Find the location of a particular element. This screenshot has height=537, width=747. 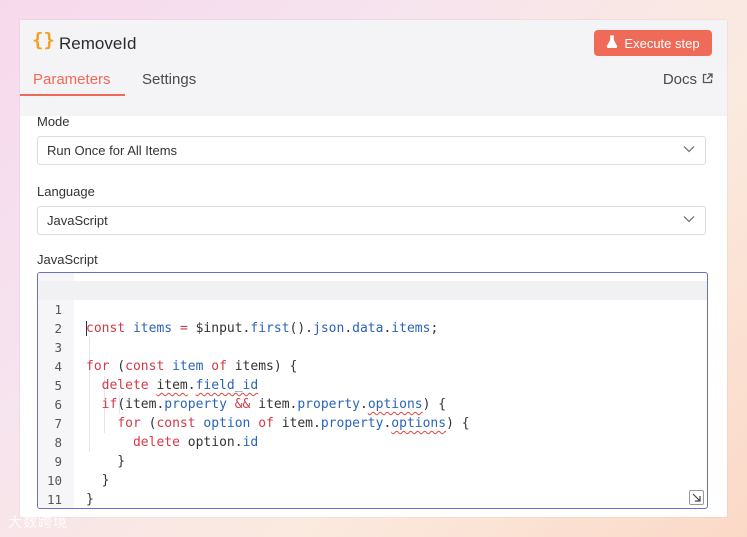

tab-parameters: Parameters is located at coordinates (72, 79).